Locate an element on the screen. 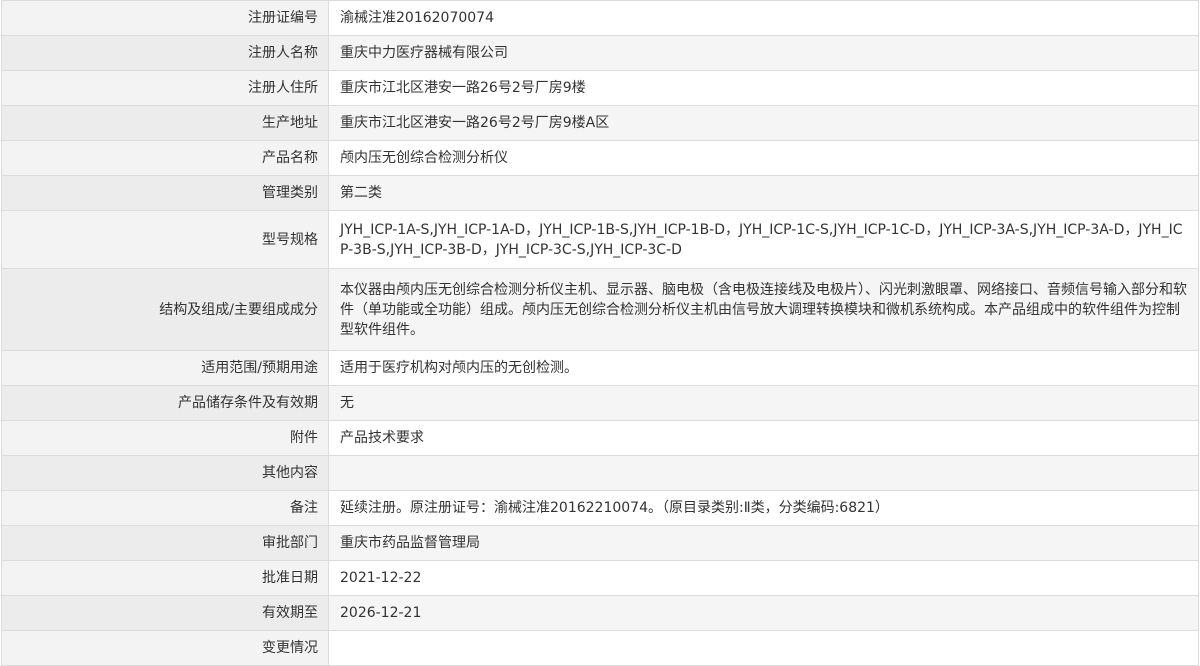 This screenshot has height=666, width=1200. row-label: 注册人名称 is located at coordinates (165, 53).